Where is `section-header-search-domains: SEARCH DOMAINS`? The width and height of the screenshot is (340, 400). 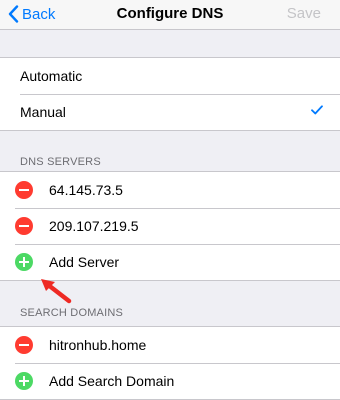 section-header-search-domains: SEARCH DOMAINS is located at coordinates (72, 313).